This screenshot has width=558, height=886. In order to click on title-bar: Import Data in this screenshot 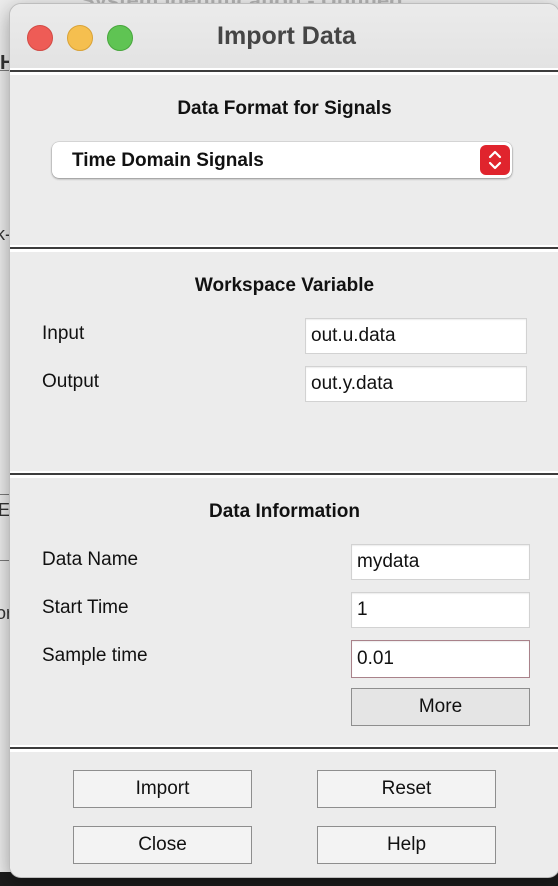, I will do `click(284, 36)`.